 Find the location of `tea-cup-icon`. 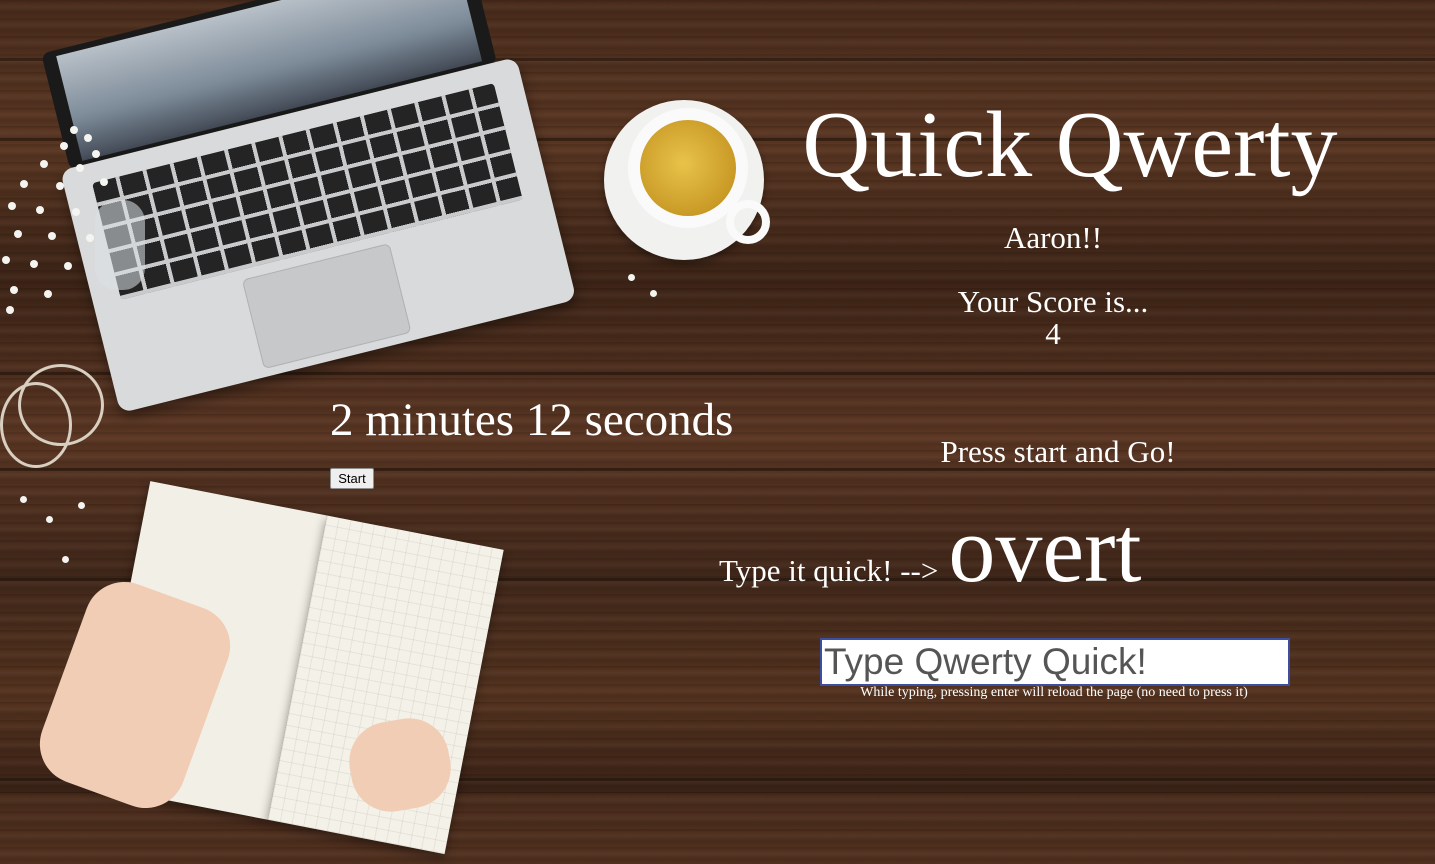

tea-cup-icon is located at coordinates (687, 180).